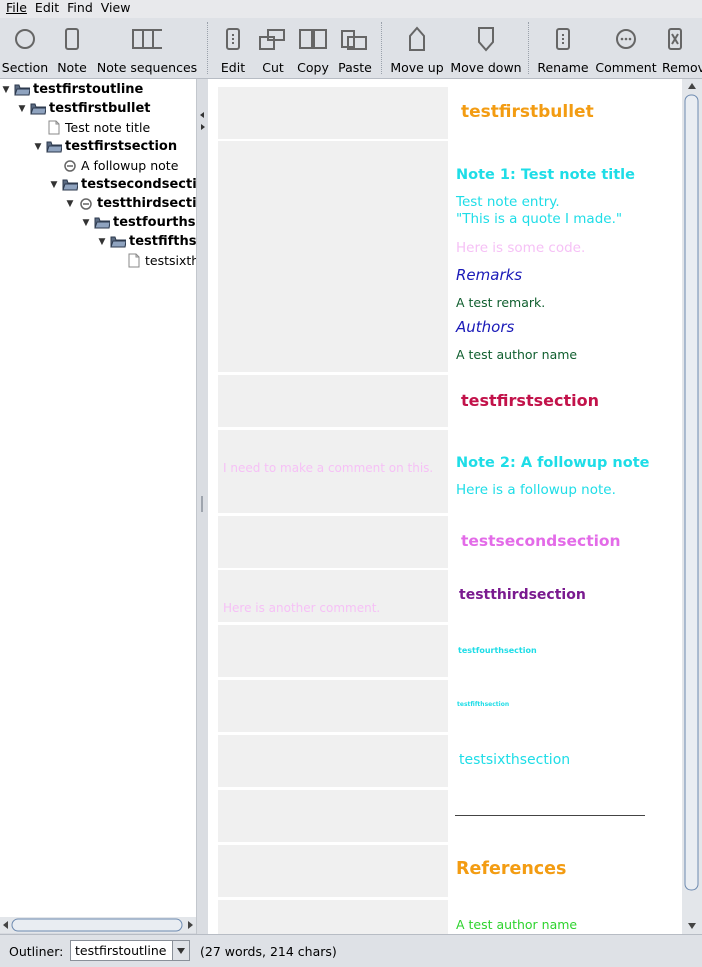 This screenshot has height=967, width=702. Describe the element at coordinates (25, 47) in the screenshot. I see `section-button: Section` at that location.